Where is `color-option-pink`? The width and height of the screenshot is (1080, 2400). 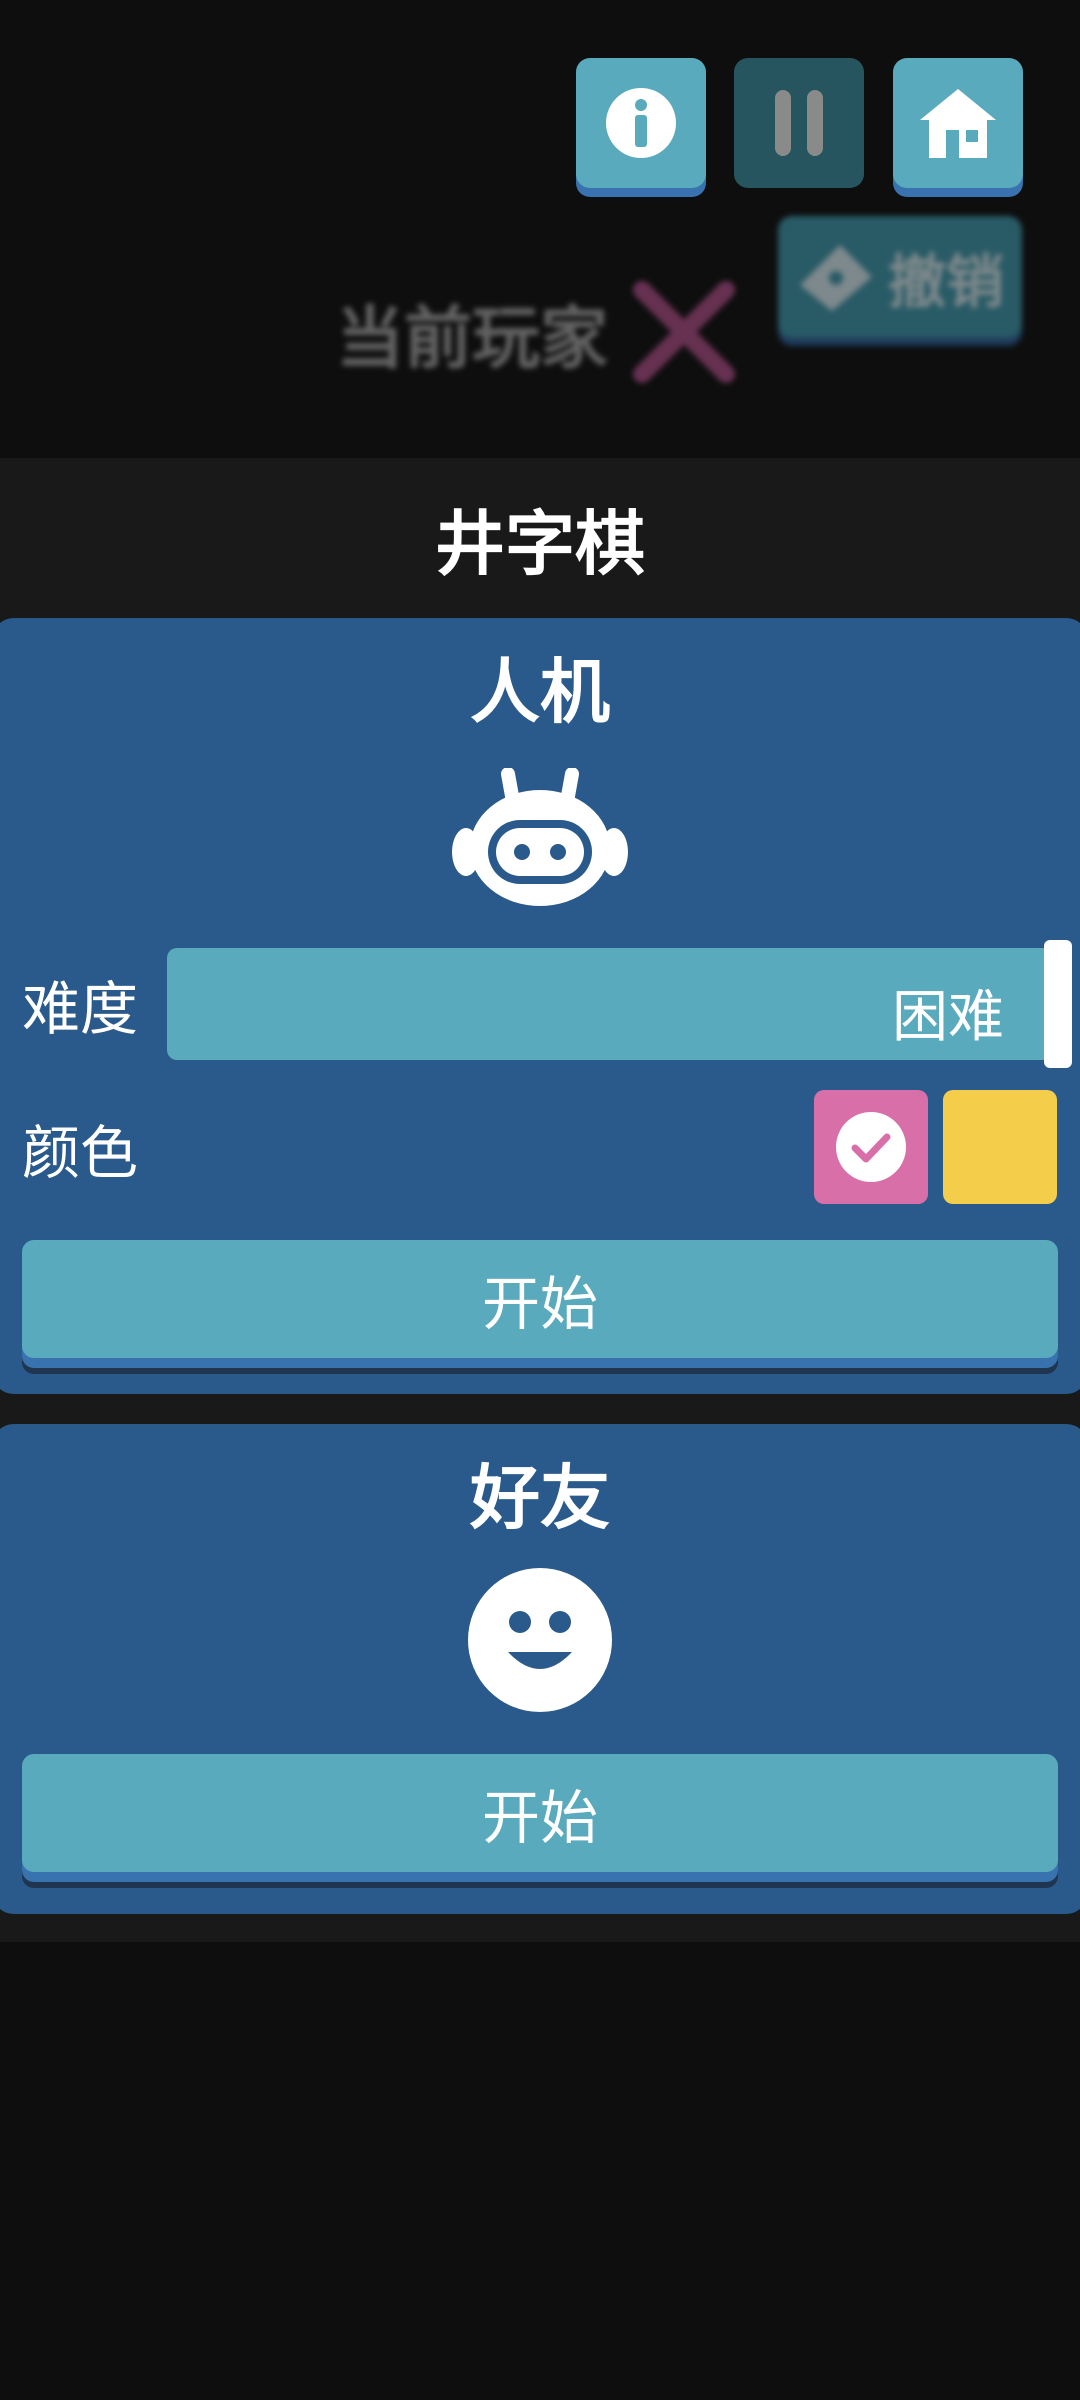
color-option-pink is located at coordinates (871, 1147).